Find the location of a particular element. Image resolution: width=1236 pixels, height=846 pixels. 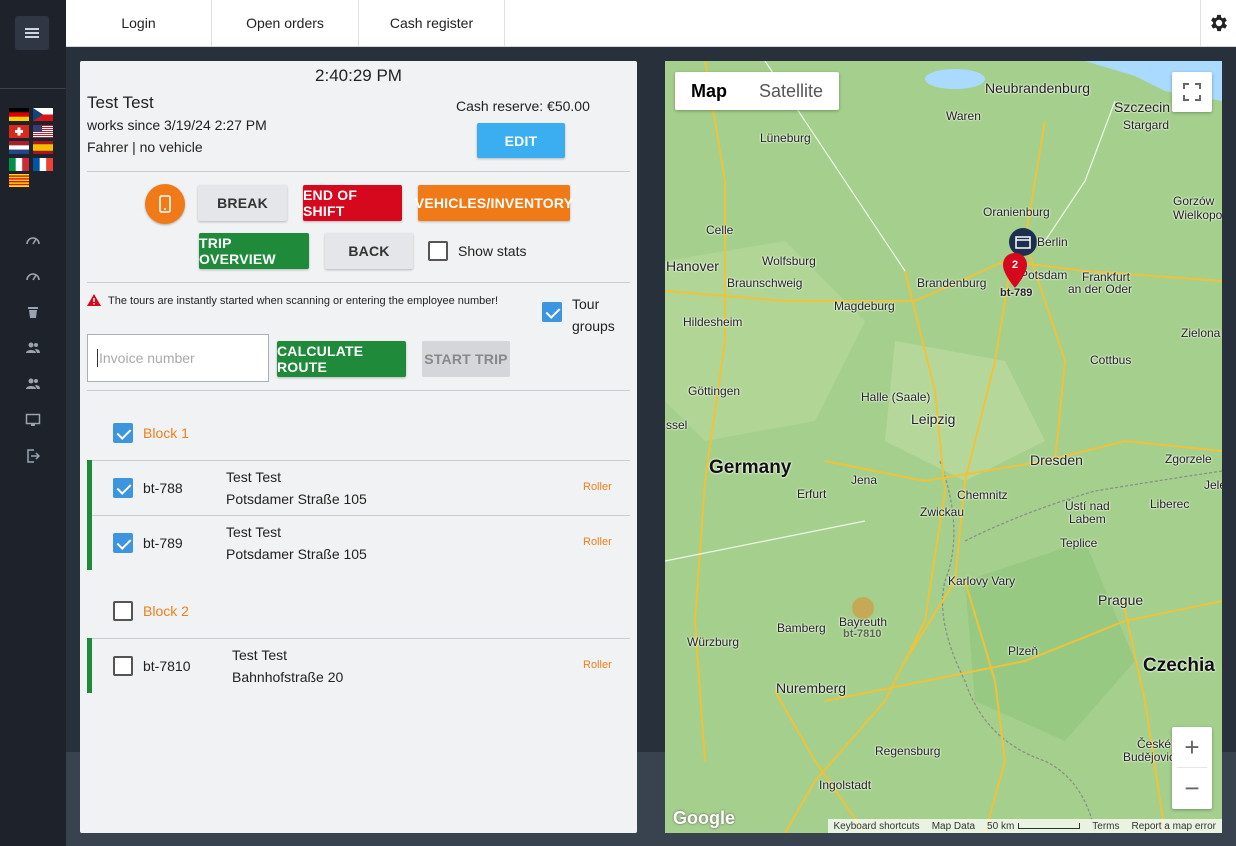

hamburger-icon is located at coordinates (32, 33).